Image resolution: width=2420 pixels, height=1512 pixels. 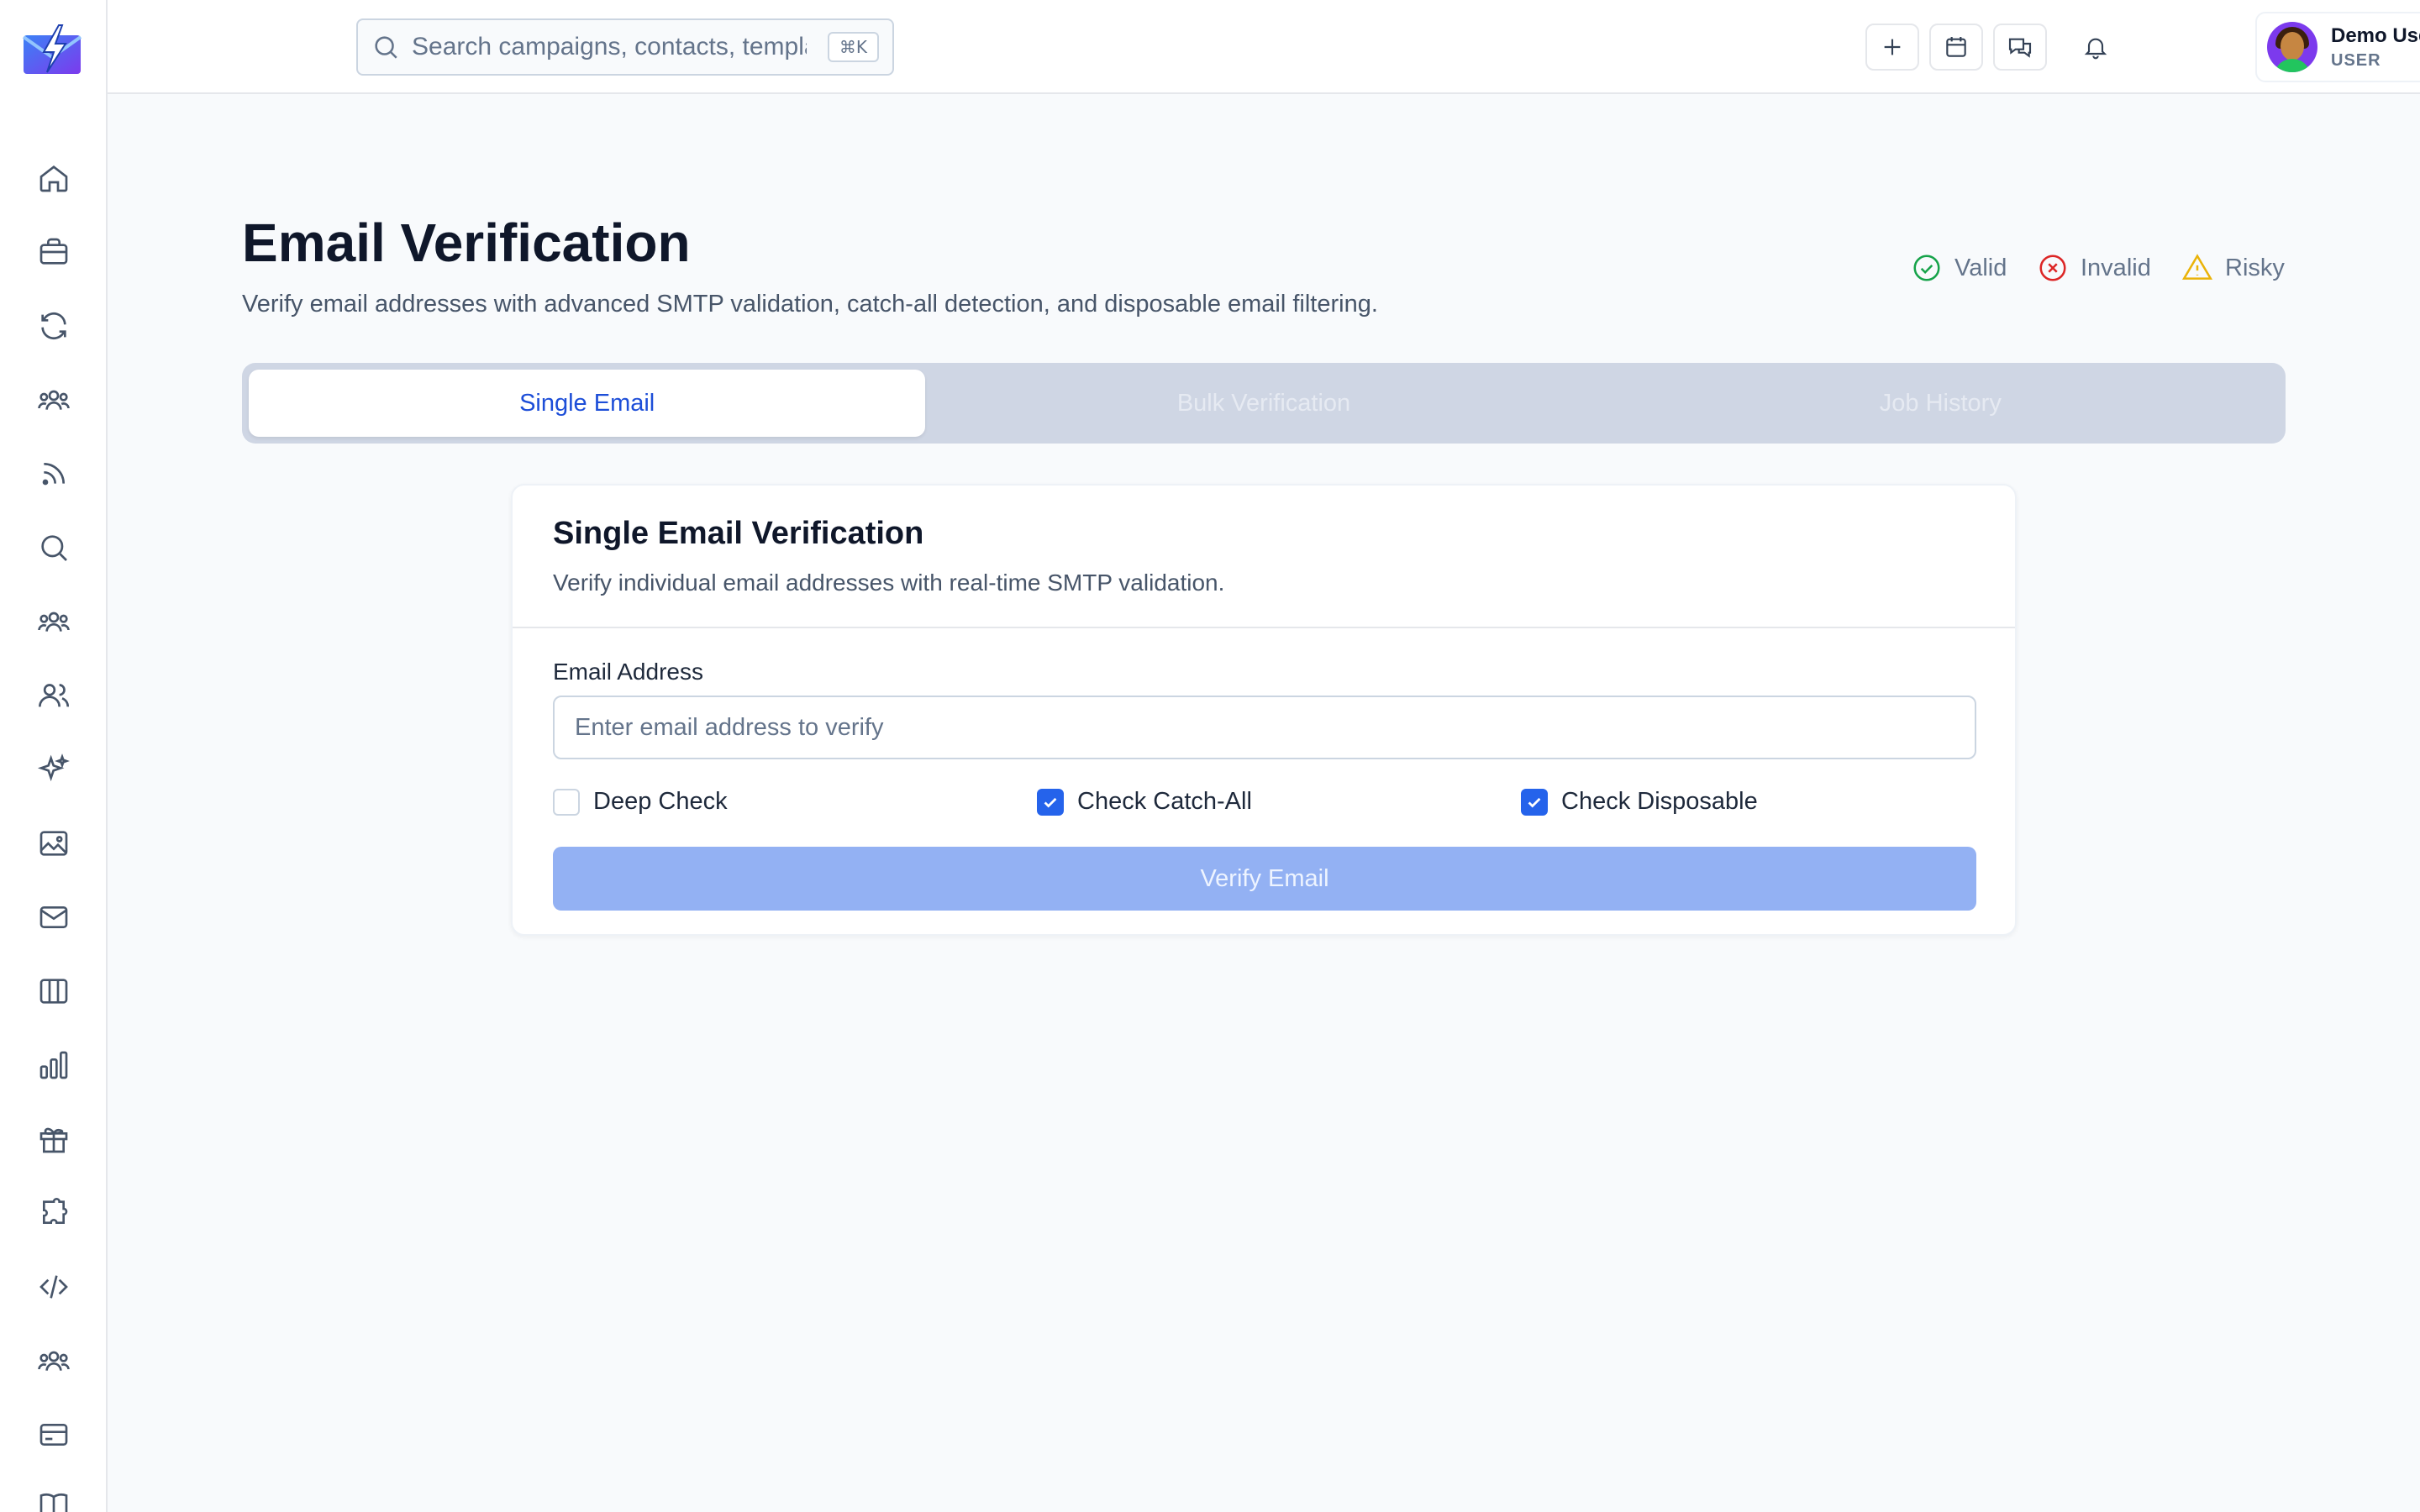 What do you see at coordinates (54, 1435) in the screenshot?
I see `credit-card-icon` at bounding box center [54, 1435].